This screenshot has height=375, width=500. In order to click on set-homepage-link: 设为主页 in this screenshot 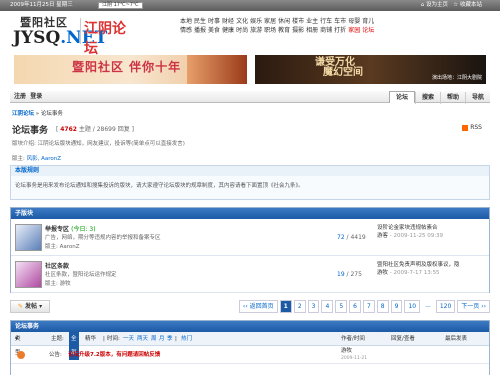, I will do `click(437, 5)`.